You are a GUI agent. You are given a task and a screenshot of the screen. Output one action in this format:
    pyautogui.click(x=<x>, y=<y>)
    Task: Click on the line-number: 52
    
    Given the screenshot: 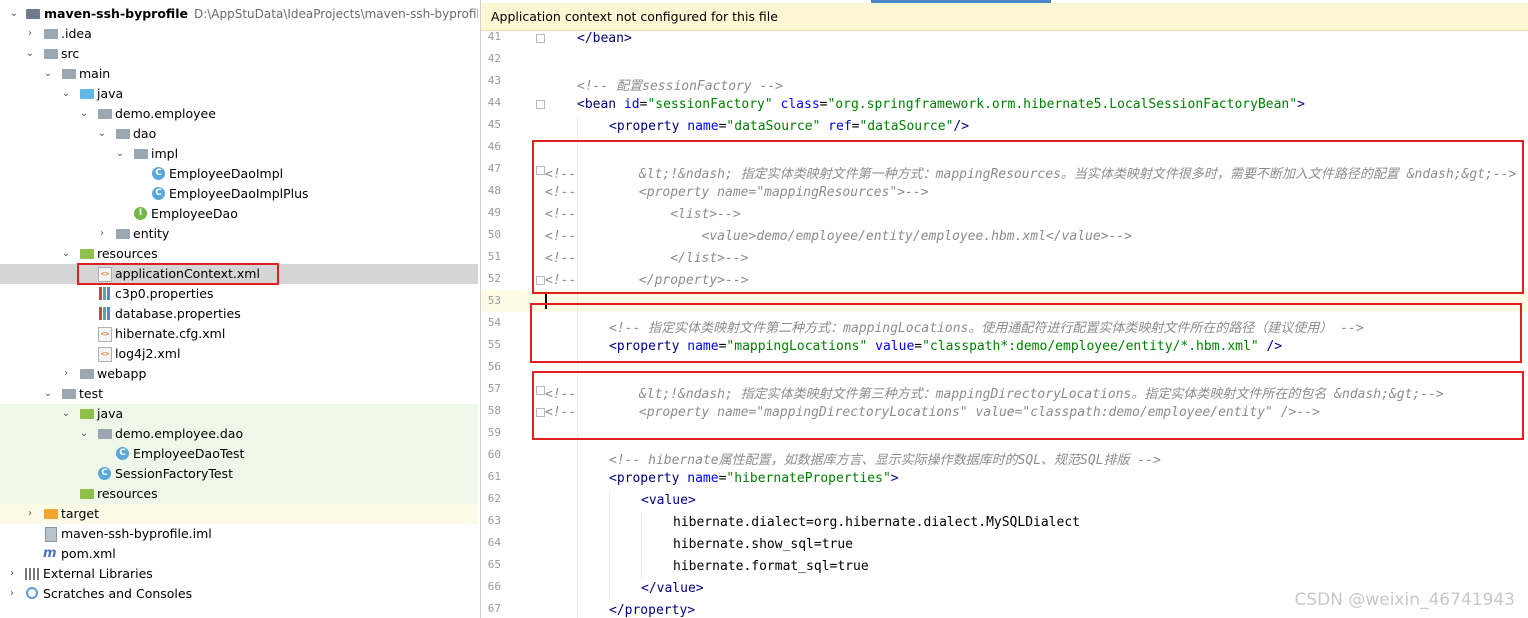 What is the action you would take?
    pyautogui.click(x=494, y=278)
    